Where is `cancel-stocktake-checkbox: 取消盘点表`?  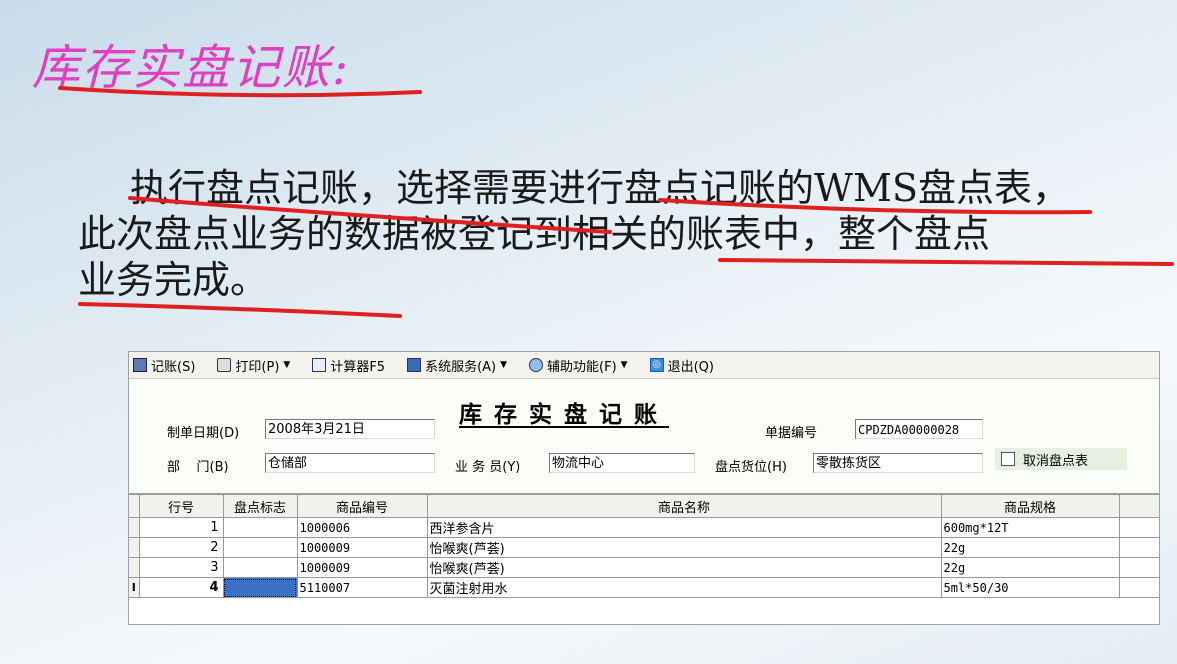
cancel-stocktake-checkbox: 取消盘点表 is located at coordinates (1061, 459).